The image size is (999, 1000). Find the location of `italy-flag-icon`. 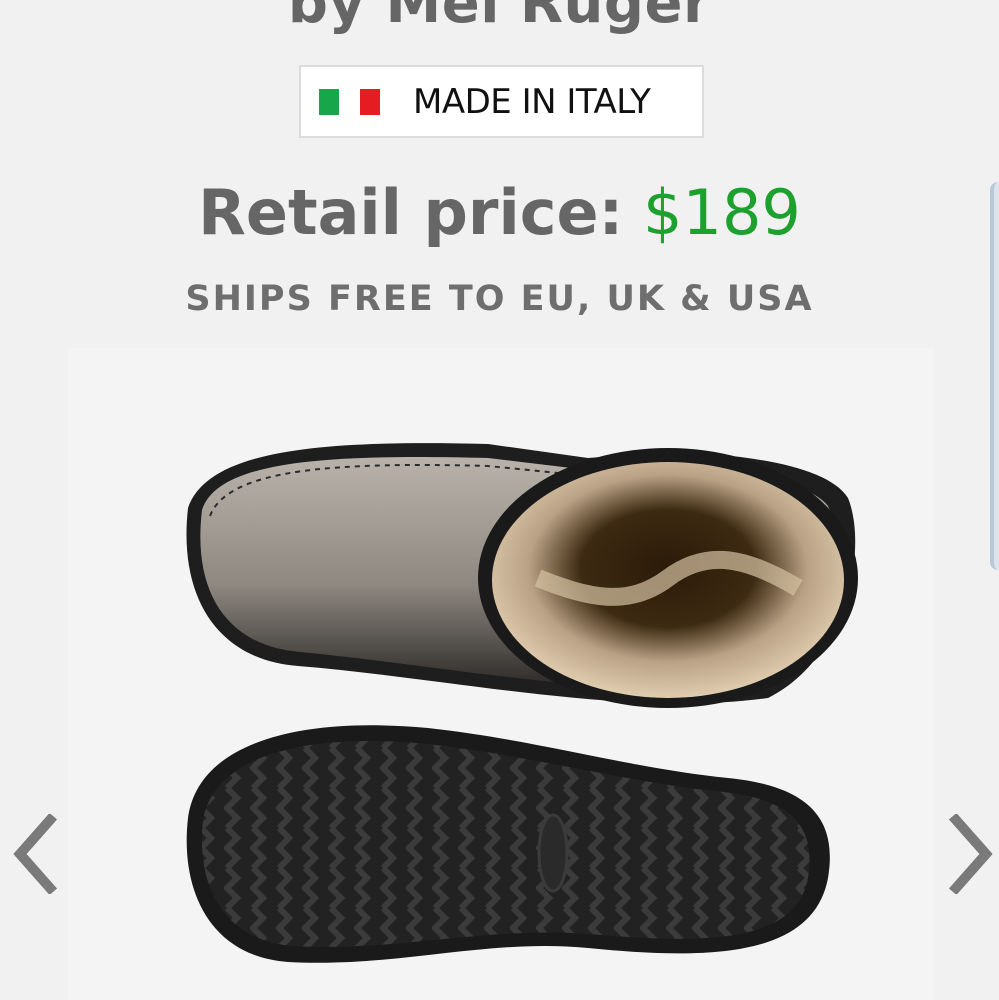

italy-flag-icon is located at coordinates (349, 101).